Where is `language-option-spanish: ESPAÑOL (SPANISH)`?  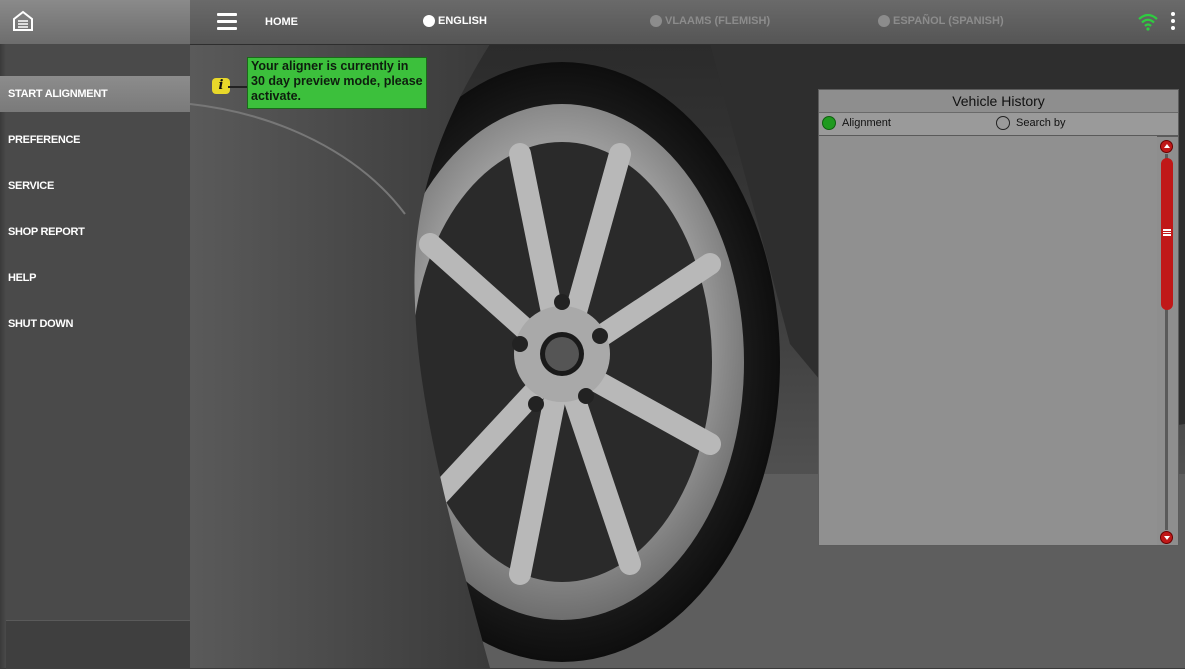
language-option-spanish: ESPAÑOL (SPANISH) is located at coordinates (941, 21).